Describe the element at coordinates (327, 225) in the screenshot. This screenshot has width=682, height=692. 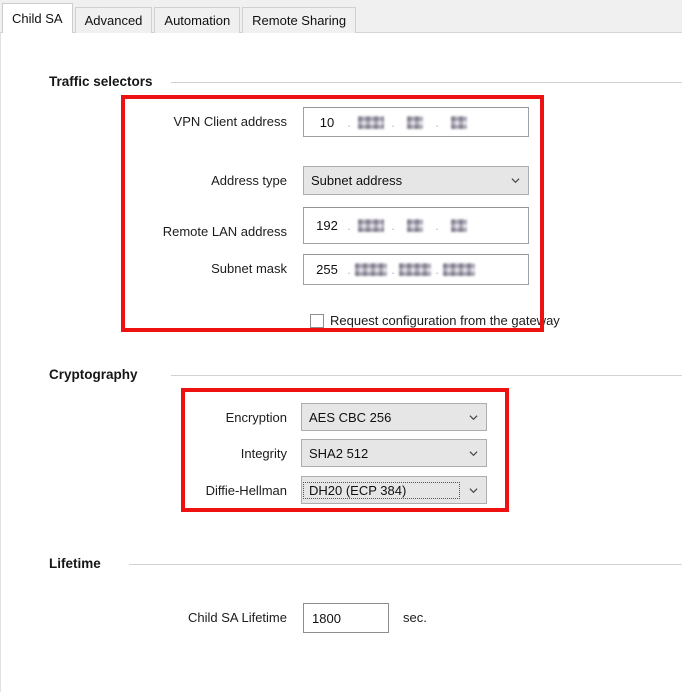
I see `remote-lan-address-octet-1: 192` at that location.